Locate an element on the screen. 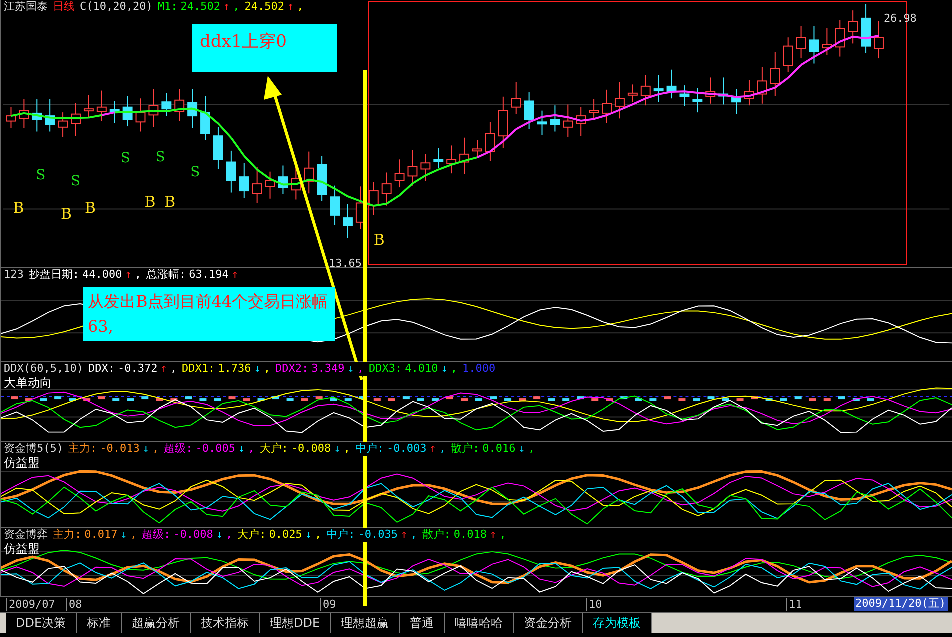 The height and width of the screenshot is (637, 952). axis-label: 10 is located at coordinates (594, 604).